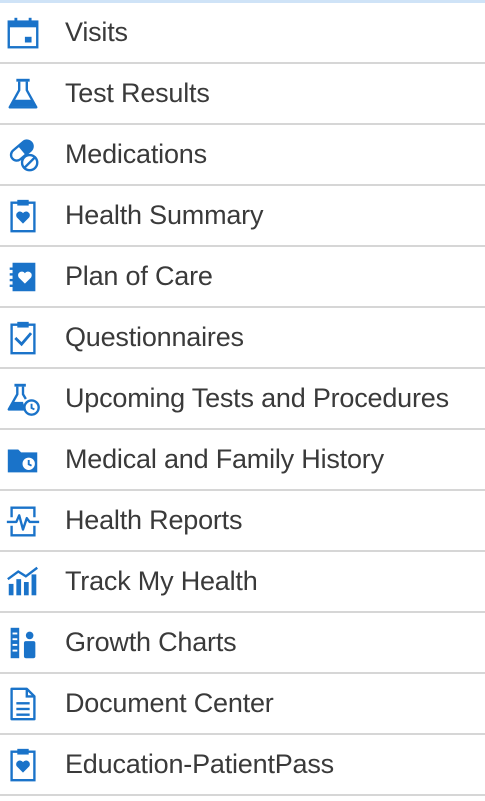 Image resolution: width=485 pixels, height=801 pixels. I want to click on menu-item-label: Education-PatientPass, so click(199, 764).